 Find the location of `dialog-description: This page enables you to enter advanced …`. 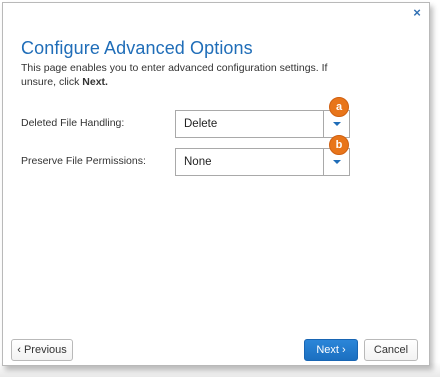

dialog-description: This page enables you to enter advanced … is located at coordinates (186, 75).